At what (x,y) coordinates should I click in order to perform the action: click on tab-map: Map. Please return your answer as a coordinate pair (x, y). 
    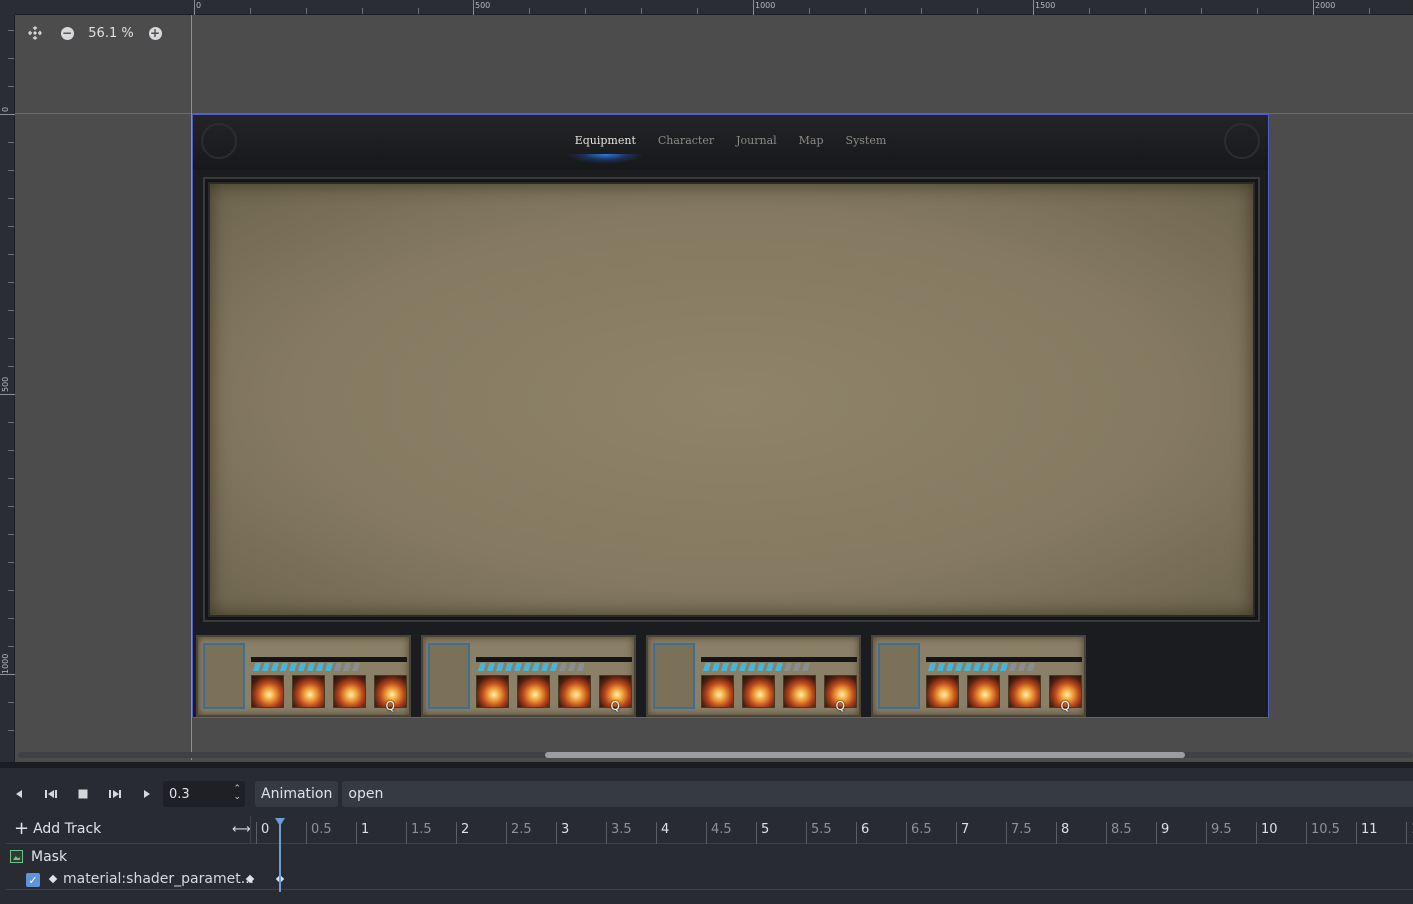
    Looking at the image, I should click on (811, 140).